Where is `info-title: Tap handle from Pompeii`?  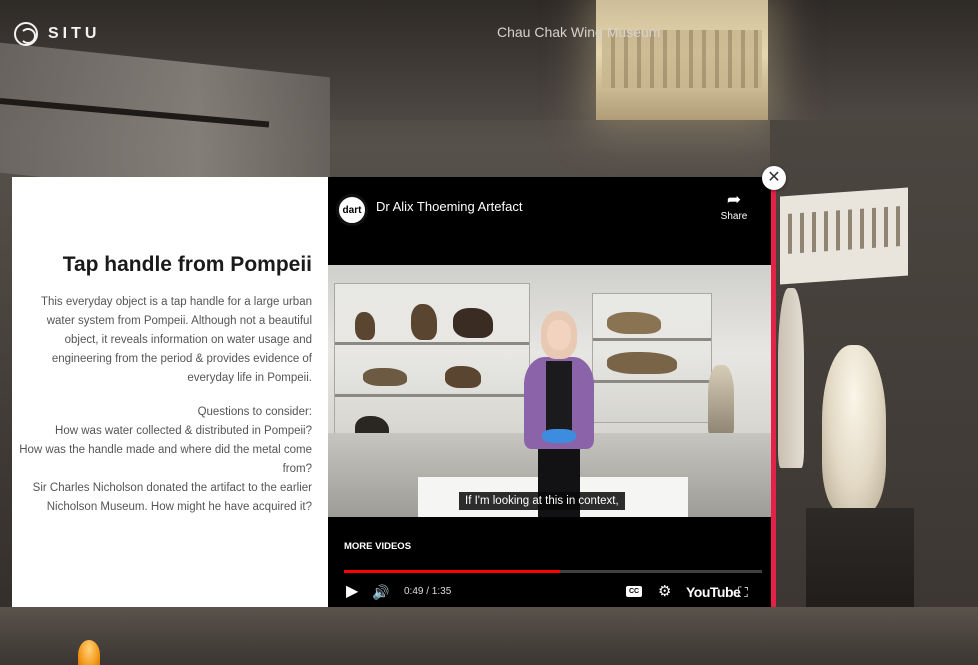
info-title: Tap handle from Pompeii is located at coordinates (187, 264).